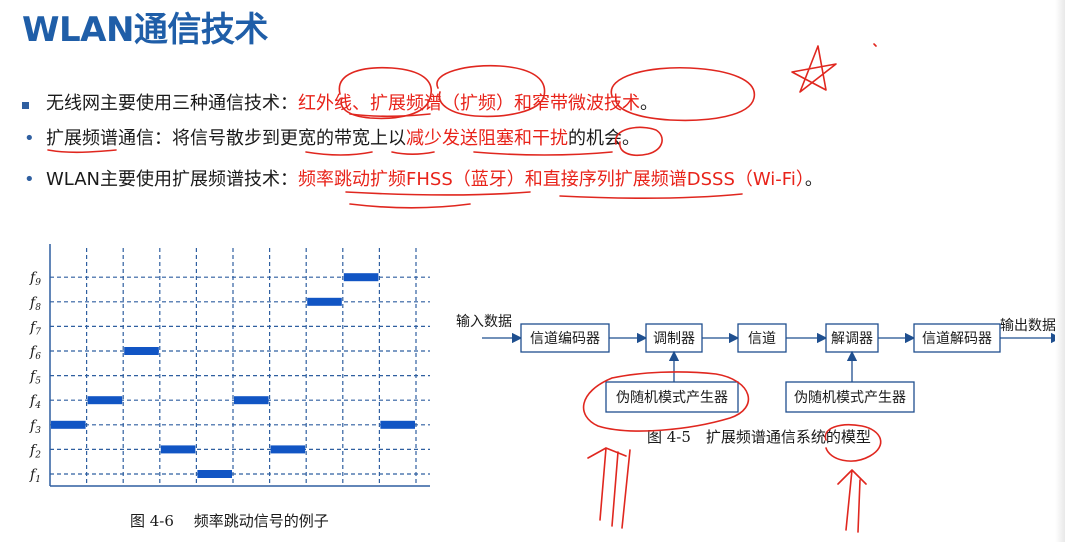 This screenshot has height=542, width=1065. Describe the element at coordinates (639, 141) in the screenshot. I see `annotation-circle-interference` at that location.